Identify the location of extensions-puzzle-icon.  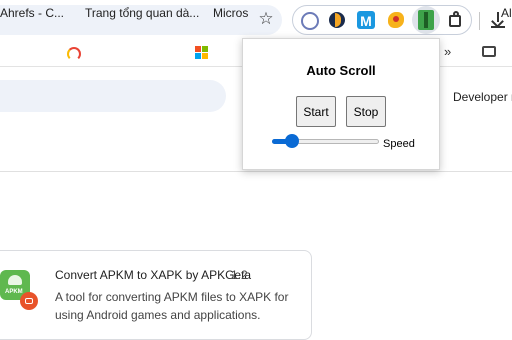
(456, 20).